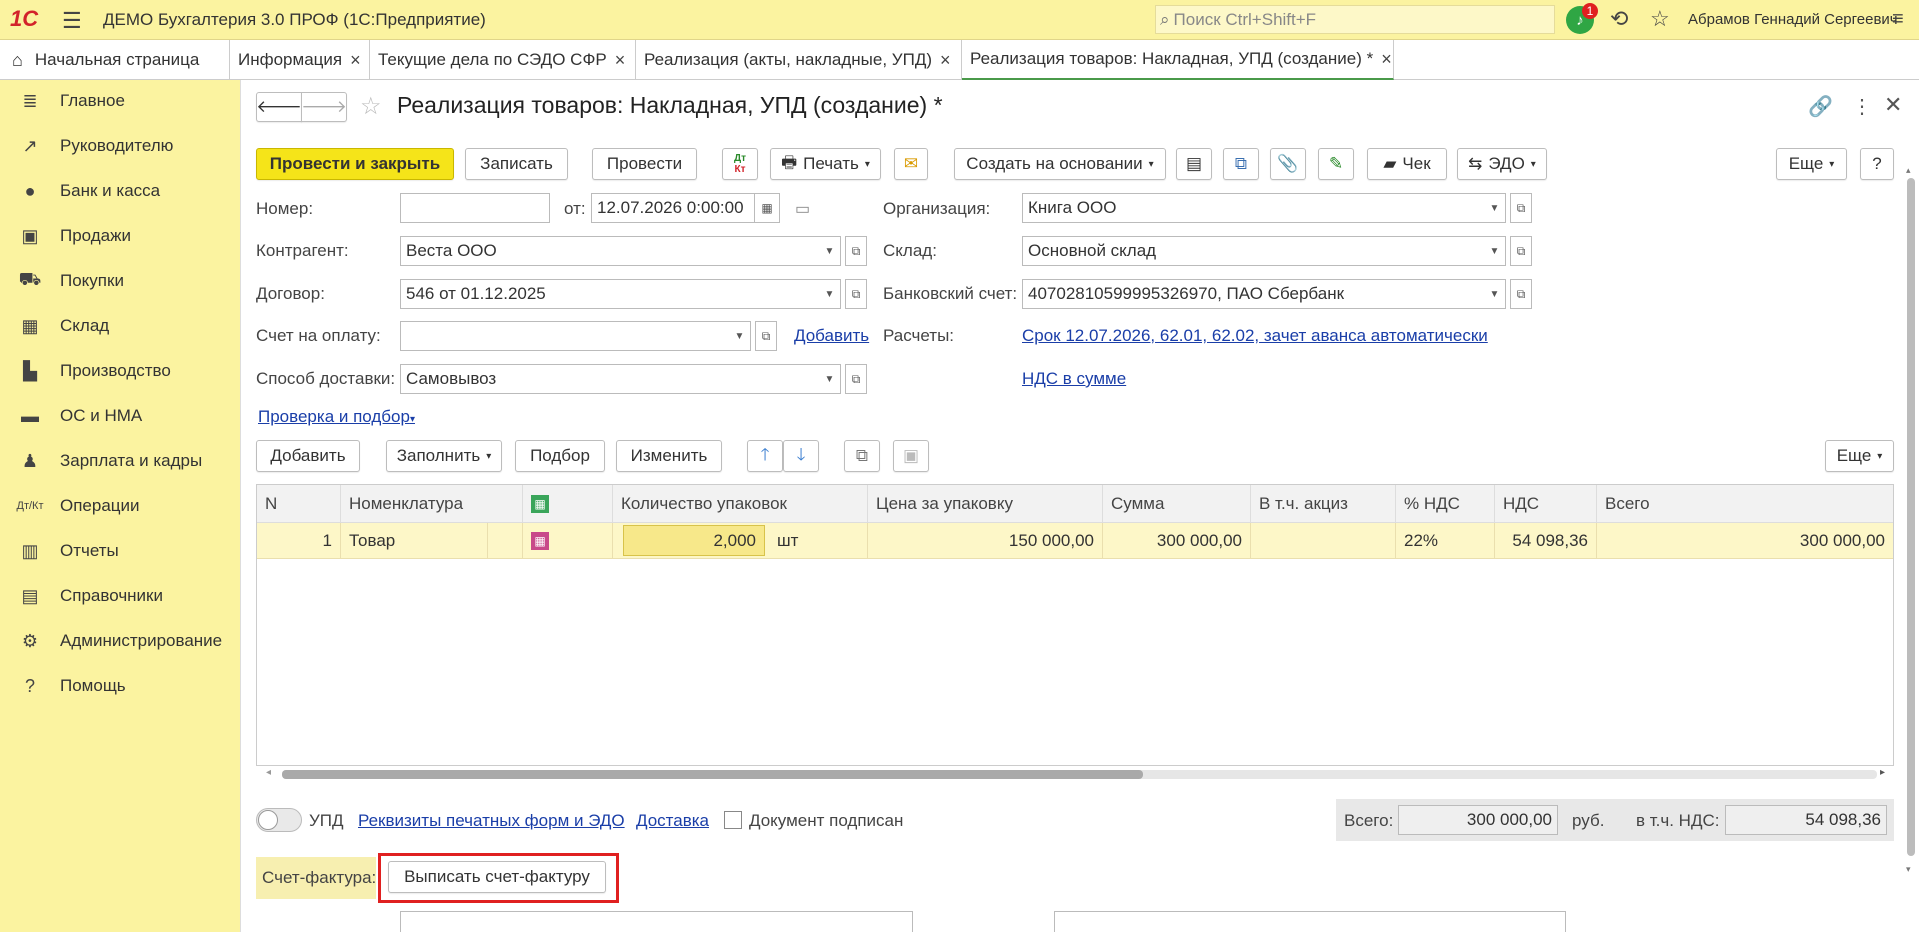 The height and width of the screenshot is (932, 1919). What do you see at coordinates (1177, 541) in the screenshot?
I see `cell-sum: 300 000,00` at bounding box center [1177, 541].